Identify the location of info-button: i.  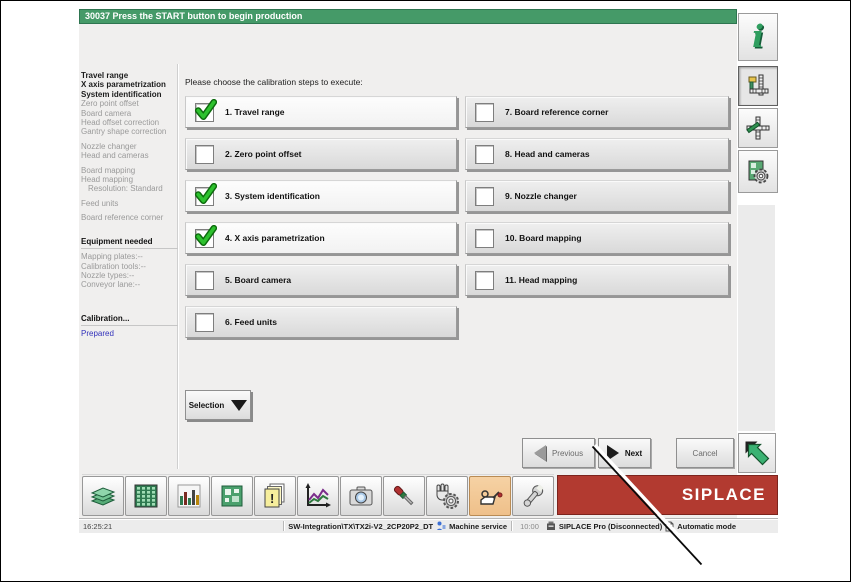
(758, 37).